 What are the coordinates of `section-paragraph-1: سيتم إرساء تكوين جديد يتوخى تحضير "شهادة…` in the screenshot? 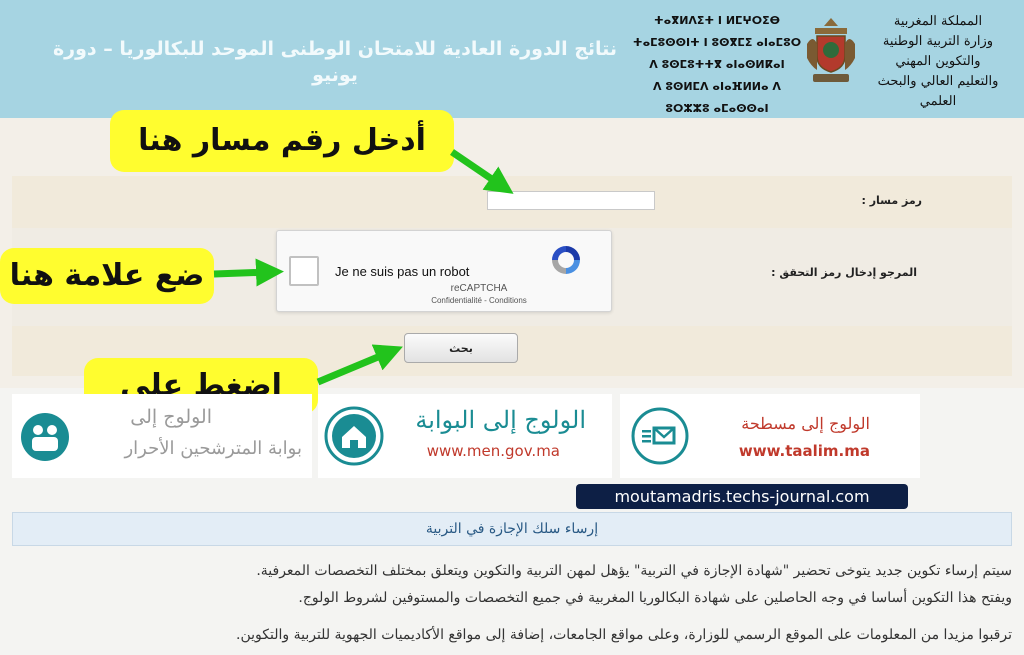 It's located at (634, 571).